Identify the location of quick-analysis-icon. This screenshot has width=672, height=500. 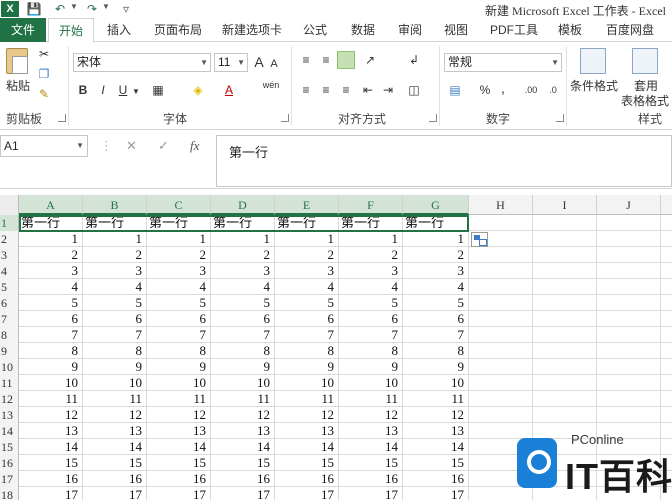
(479, 239).